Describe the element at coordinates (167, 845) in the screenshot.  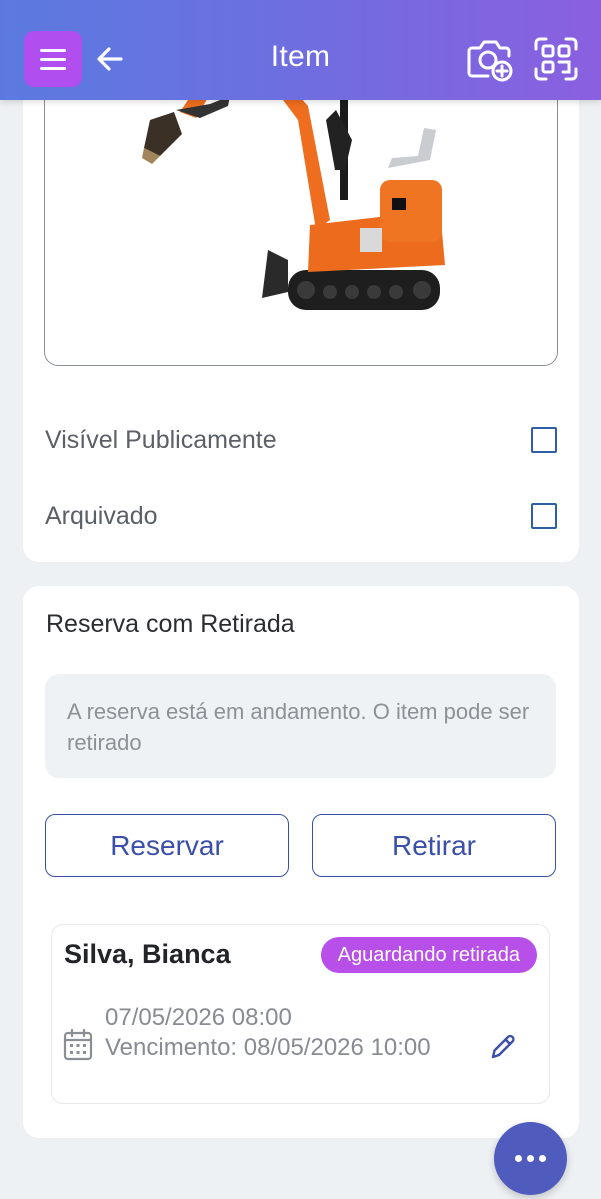
I see `reserve-button: Reservar` at that location.